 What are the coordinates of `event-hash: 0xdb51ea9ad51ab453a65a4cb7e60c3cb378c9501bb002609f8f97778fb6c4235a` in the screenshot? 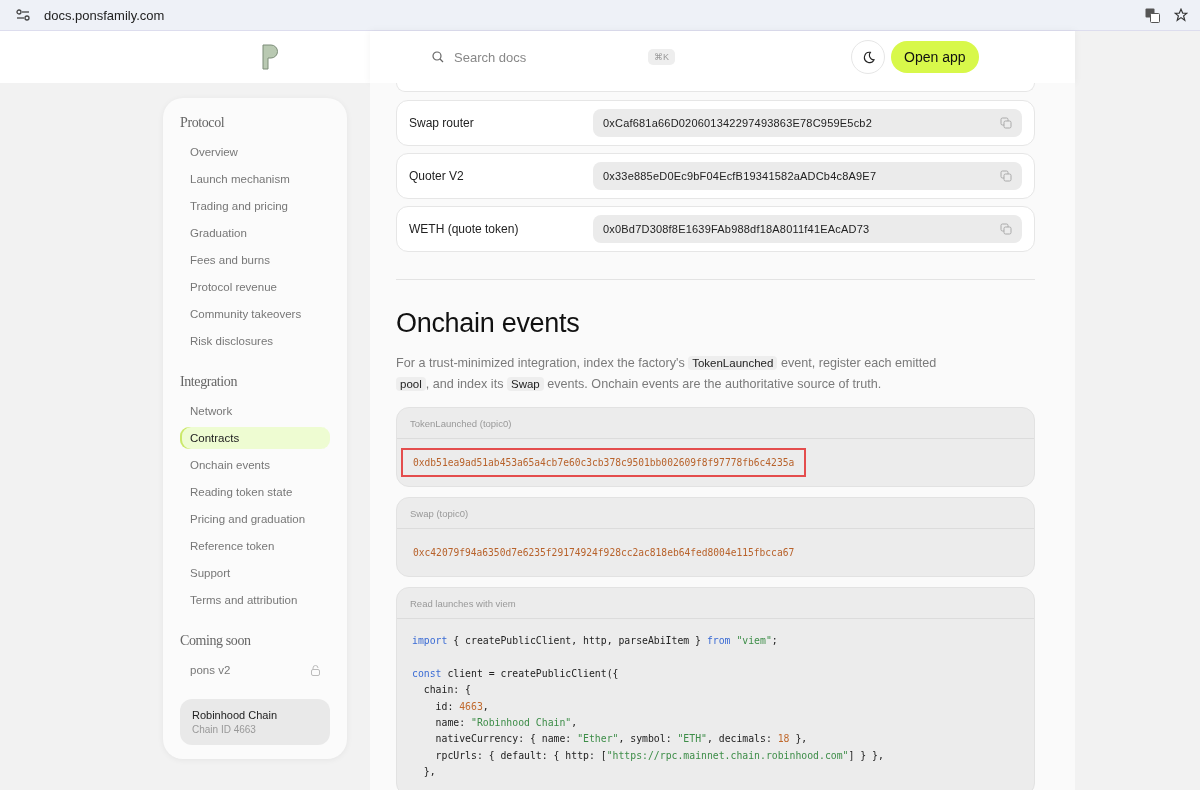 It's located at (604, 462).